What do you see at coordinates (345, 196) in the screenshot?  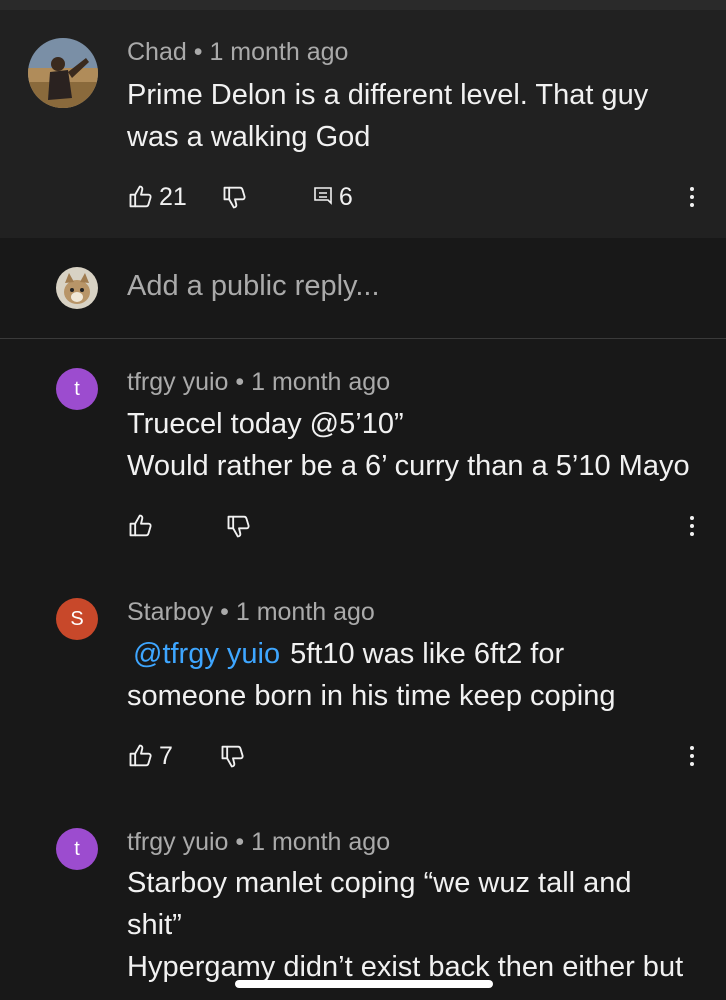 I see `reply-count: 6` at bounding box center [345, 196].